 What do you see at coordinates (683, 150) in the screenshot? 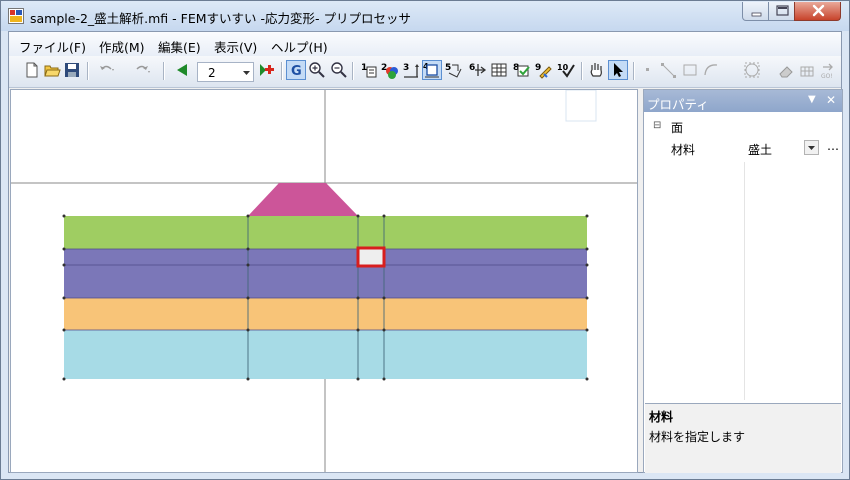
I see `property-label-material: 材料` at bounding box center [683, 150].